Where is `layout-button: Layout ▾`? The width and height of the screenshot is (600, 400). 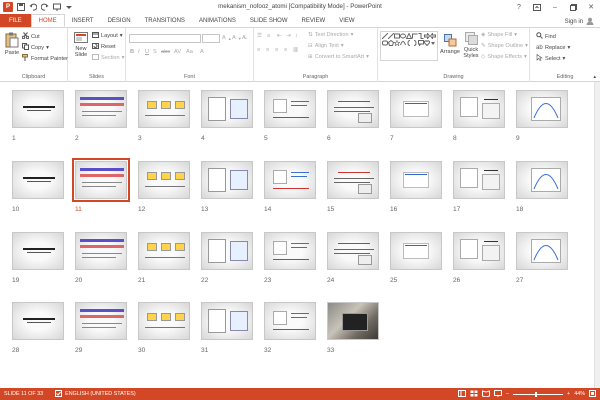
layout-button: Layout ▾ is located at coordinates (107, 36).